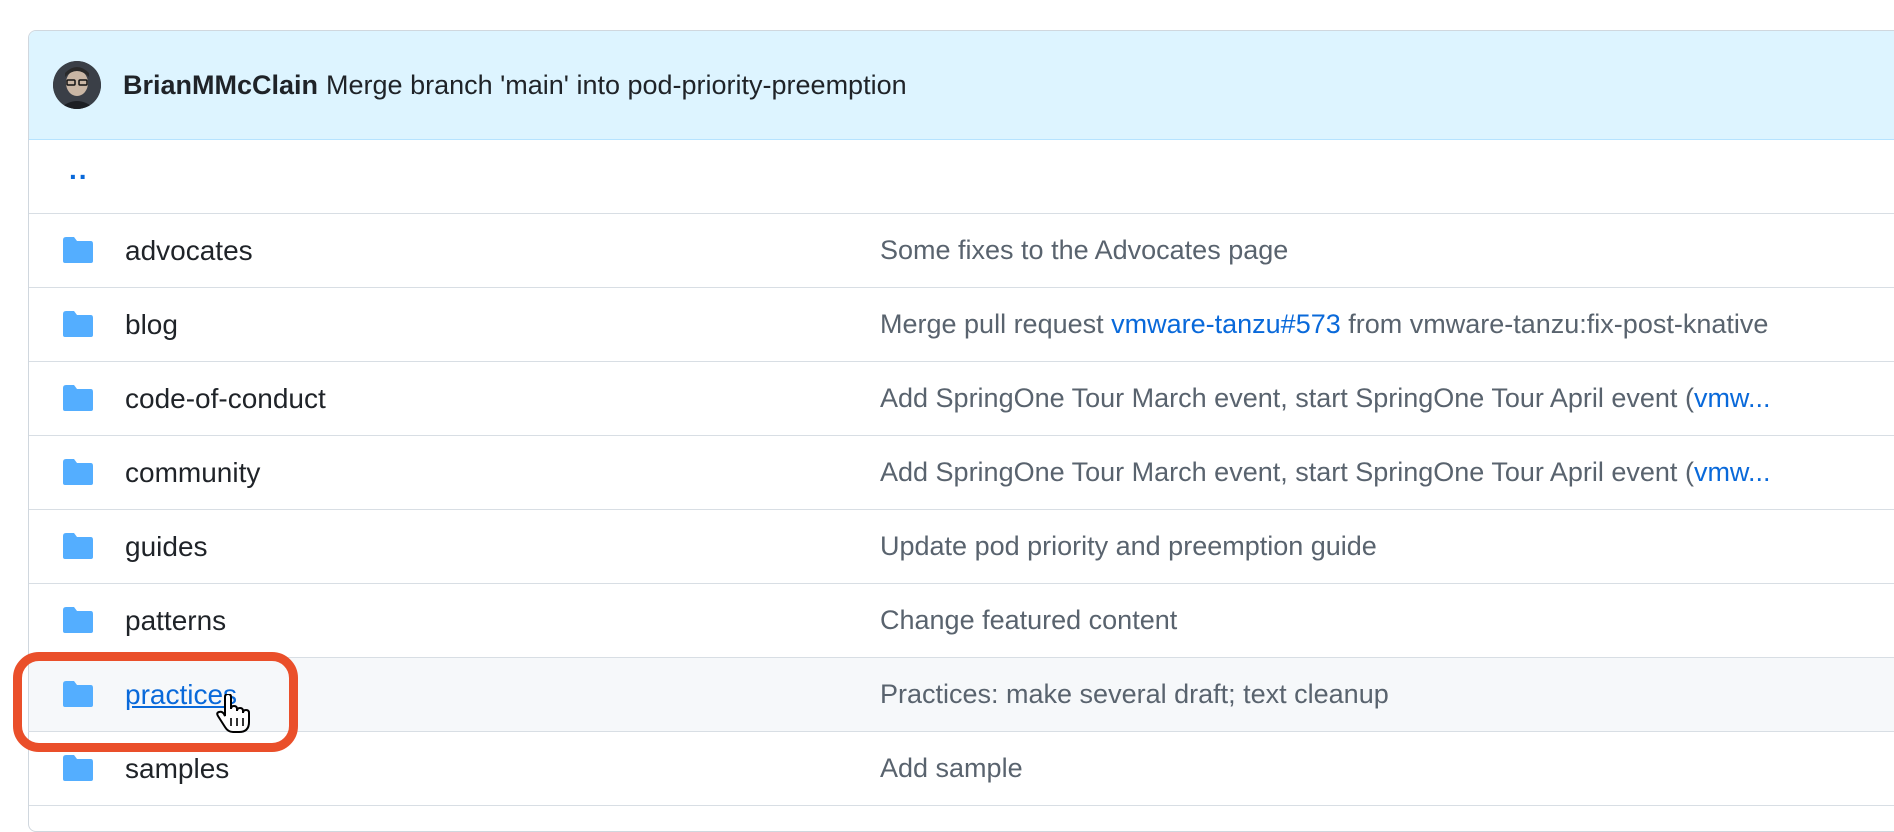  I want to click on commit-message: Add sample, so click(951, 768).